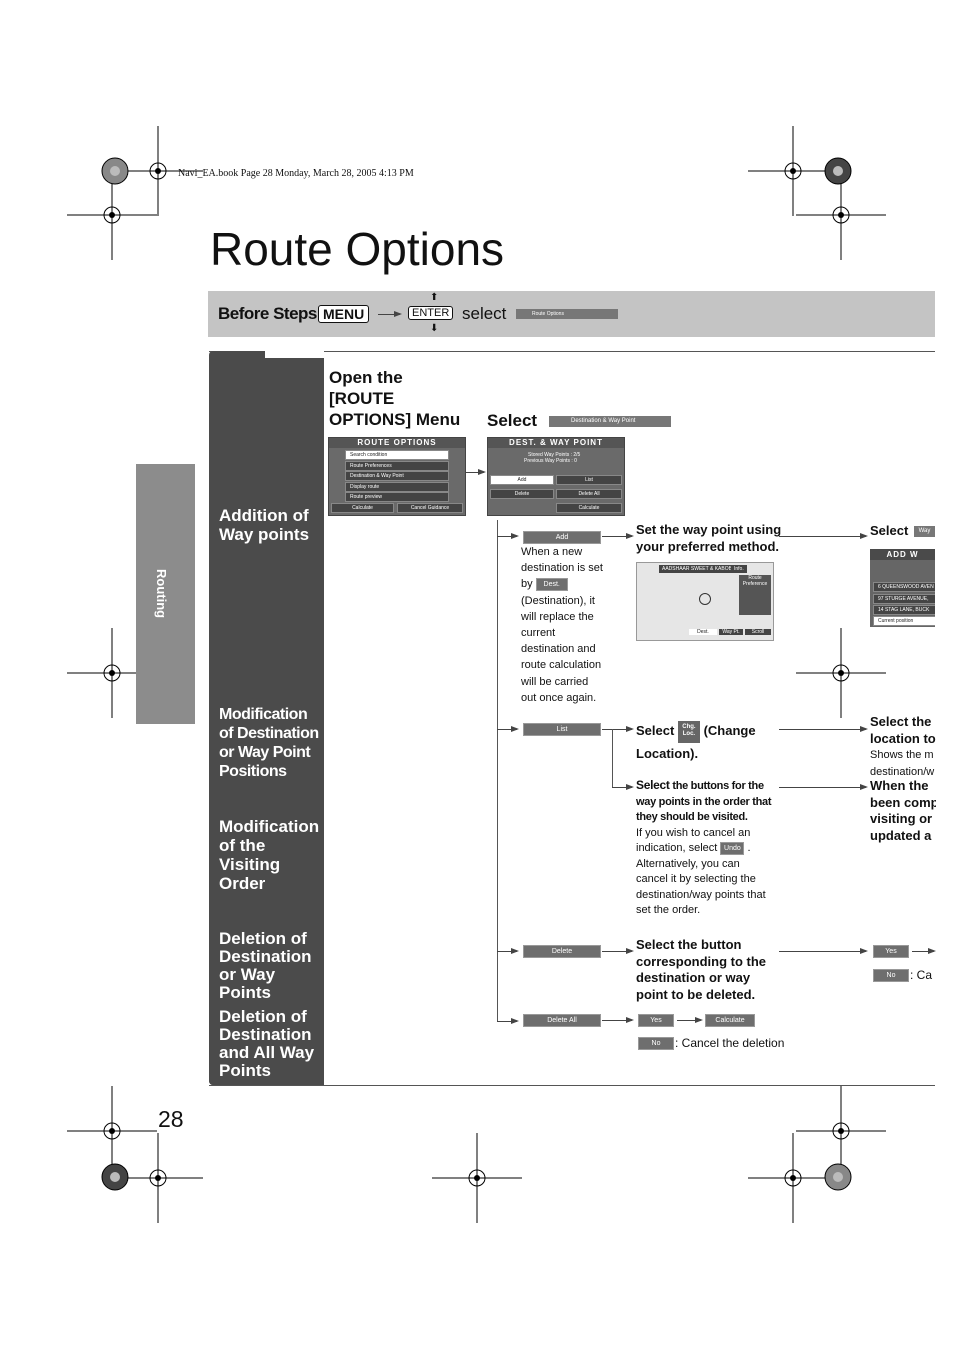 The height and width of the screenshot is (1348, 954). I want to click on note-line: will replace the, so click(557, 616).